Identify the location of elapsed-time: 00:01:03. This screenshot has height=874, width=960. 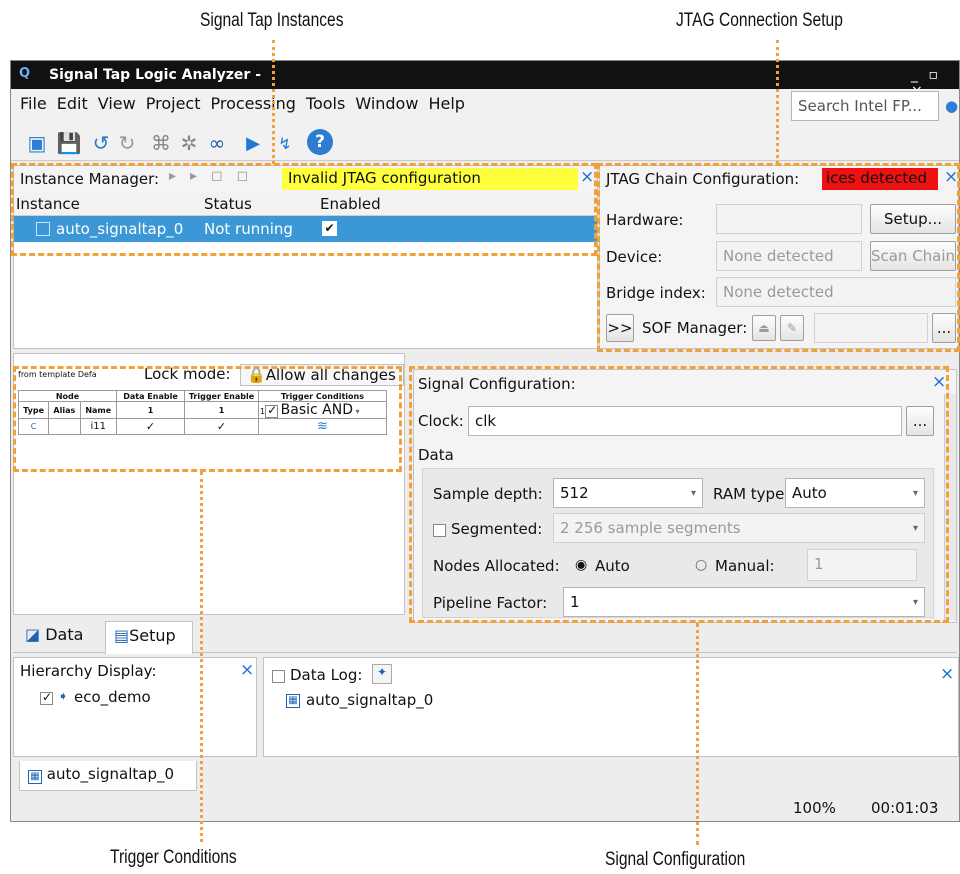
(905, 808).